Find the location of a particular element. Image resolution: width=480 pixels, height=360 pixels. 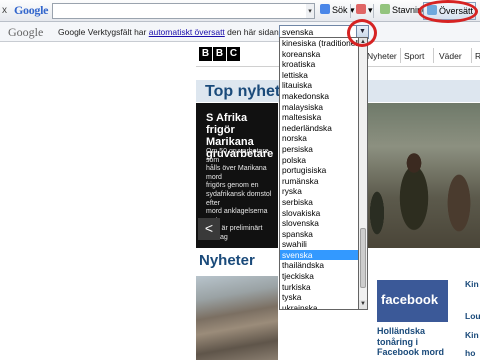

highlight-circle-language-arrow is located at coordinates (362, 33).